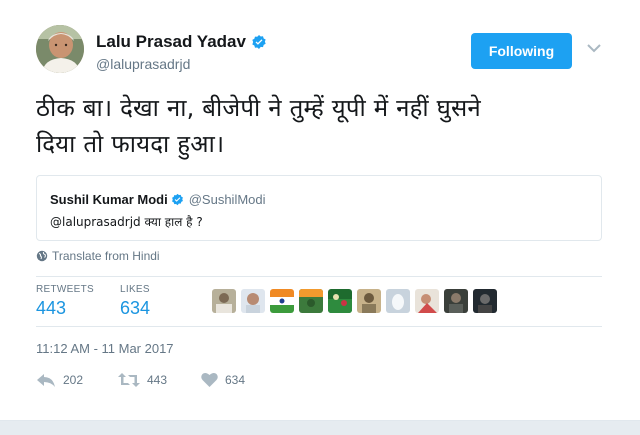 This screenshot has width=640, height=435. Describe the element at coordinates (73, 380) in the screenshot. I see `reply-count: 202` at that location.